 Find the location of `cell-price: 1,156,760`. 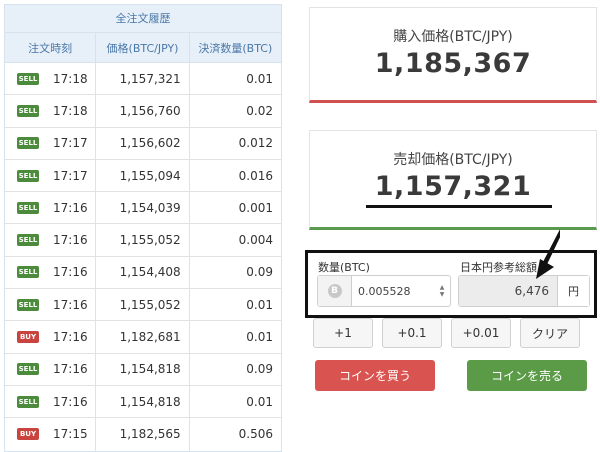

cell-price: 1,156,760 is located at coordinates (143, 111).